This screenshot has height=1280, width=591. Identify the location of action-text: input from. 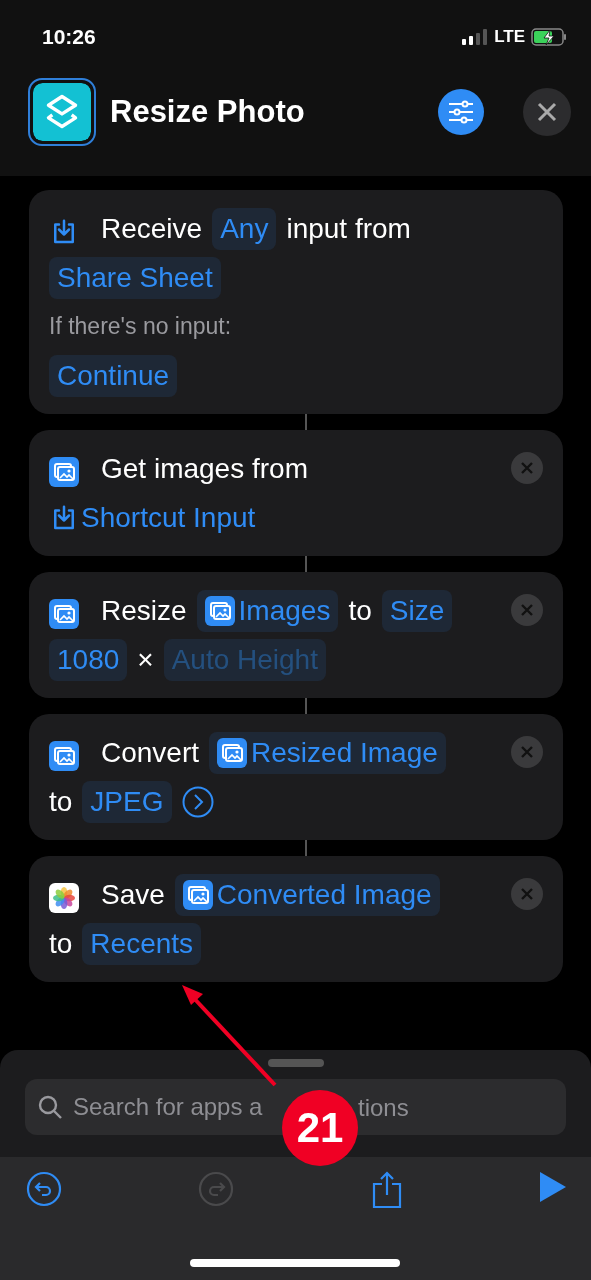
(348, 228).